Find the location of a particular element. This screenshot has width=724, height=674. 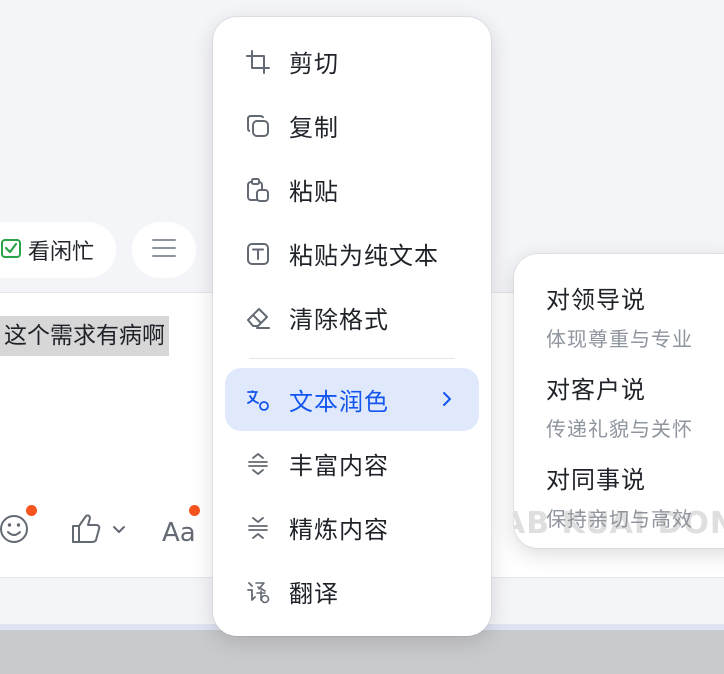

menu-item-cut: 剪切 is located at coordinates (352, 61).